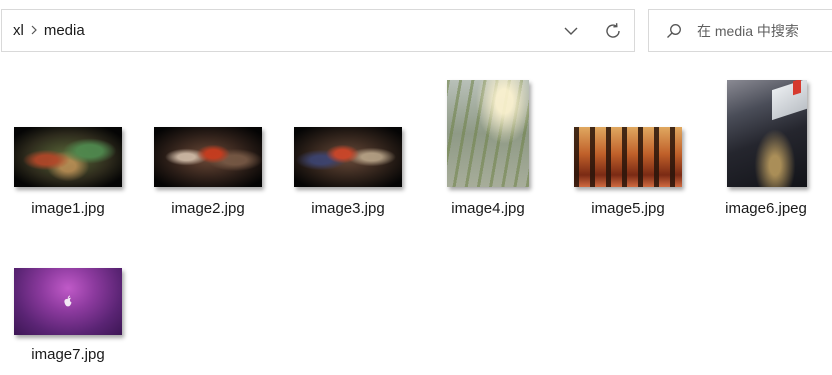 This screenshot has height=375, width=832. I want to click on file-name-label: image5.jpg, so click(628, 208).